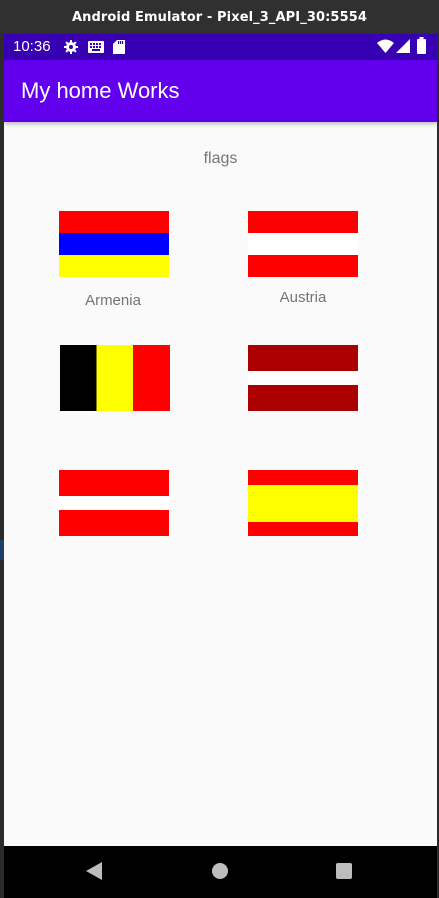 This screenshot has width=439, height=898. I want to click on gear-icon, so click(71, 47).